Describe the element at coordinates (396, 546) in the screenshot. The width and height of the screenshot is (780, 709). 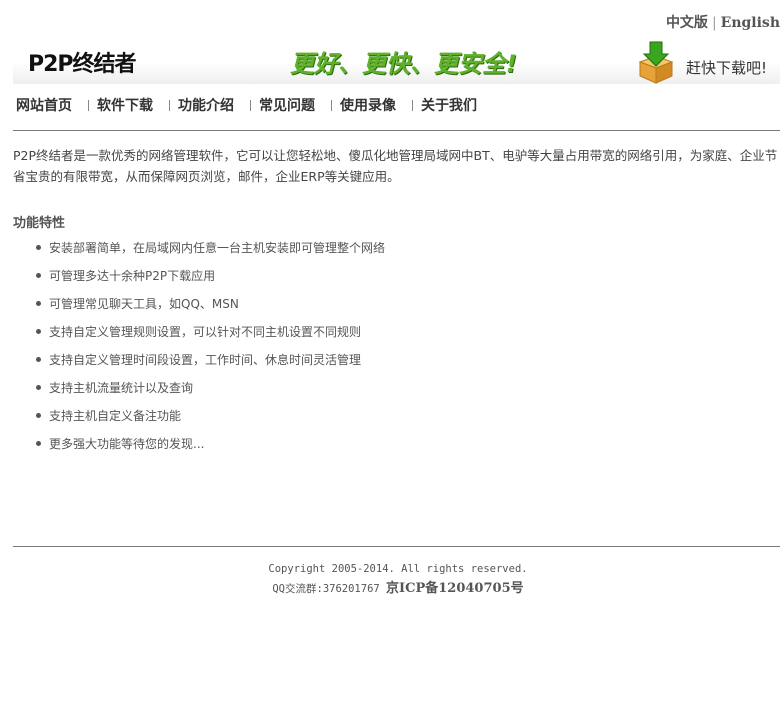
I see `bottom-divider` at that location.